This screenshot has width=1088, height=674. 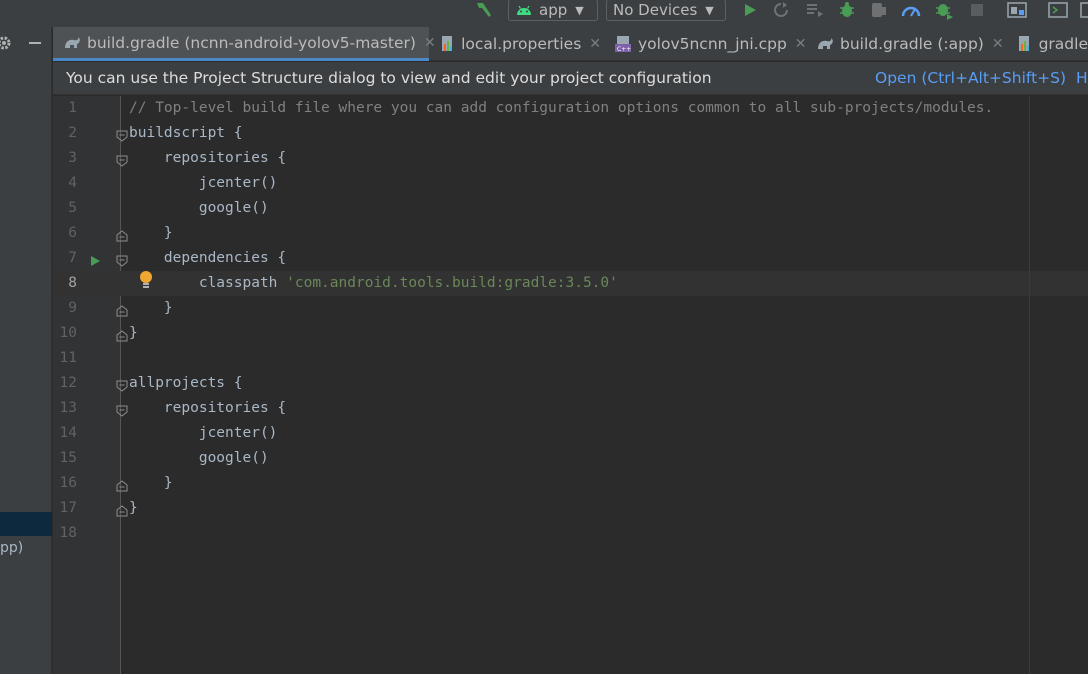 What do you see at coordinates (1029, 385) in the screenshot?
I see `right-margin-guide` at bounding box center [1029, 385].